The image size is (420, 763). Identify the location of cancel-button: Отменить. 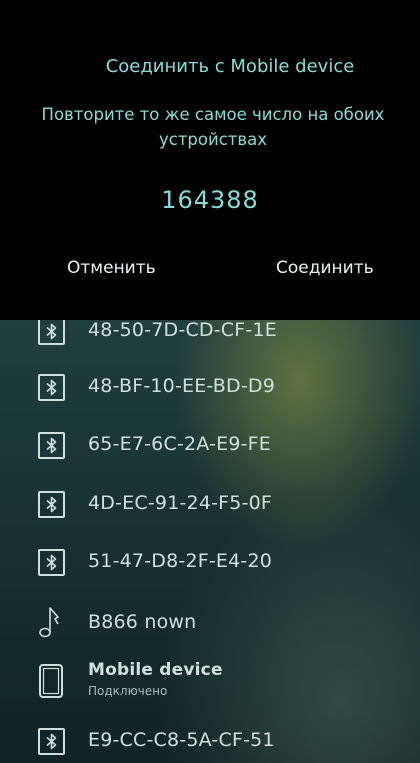
(111, 268).